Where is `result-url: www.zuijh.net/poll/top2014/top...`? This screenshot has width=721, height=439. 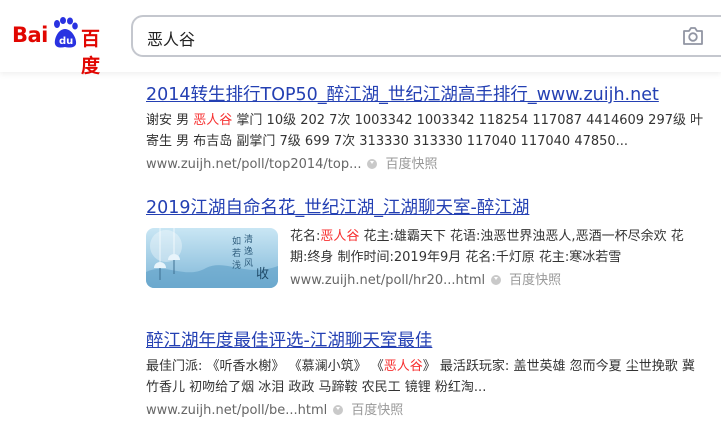
result-url: www.zuijh.net/poll/top2014/top... is located at coordinates (253, 164).